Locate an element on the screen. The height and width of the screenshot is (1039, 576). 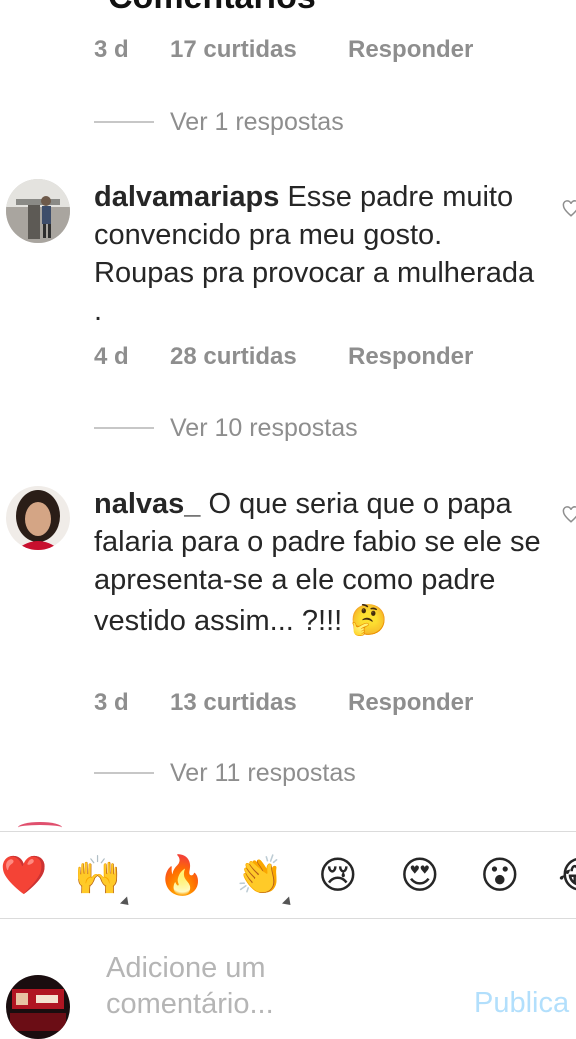
comment-username: dalvamariaps is located at coordinates (186, 197).